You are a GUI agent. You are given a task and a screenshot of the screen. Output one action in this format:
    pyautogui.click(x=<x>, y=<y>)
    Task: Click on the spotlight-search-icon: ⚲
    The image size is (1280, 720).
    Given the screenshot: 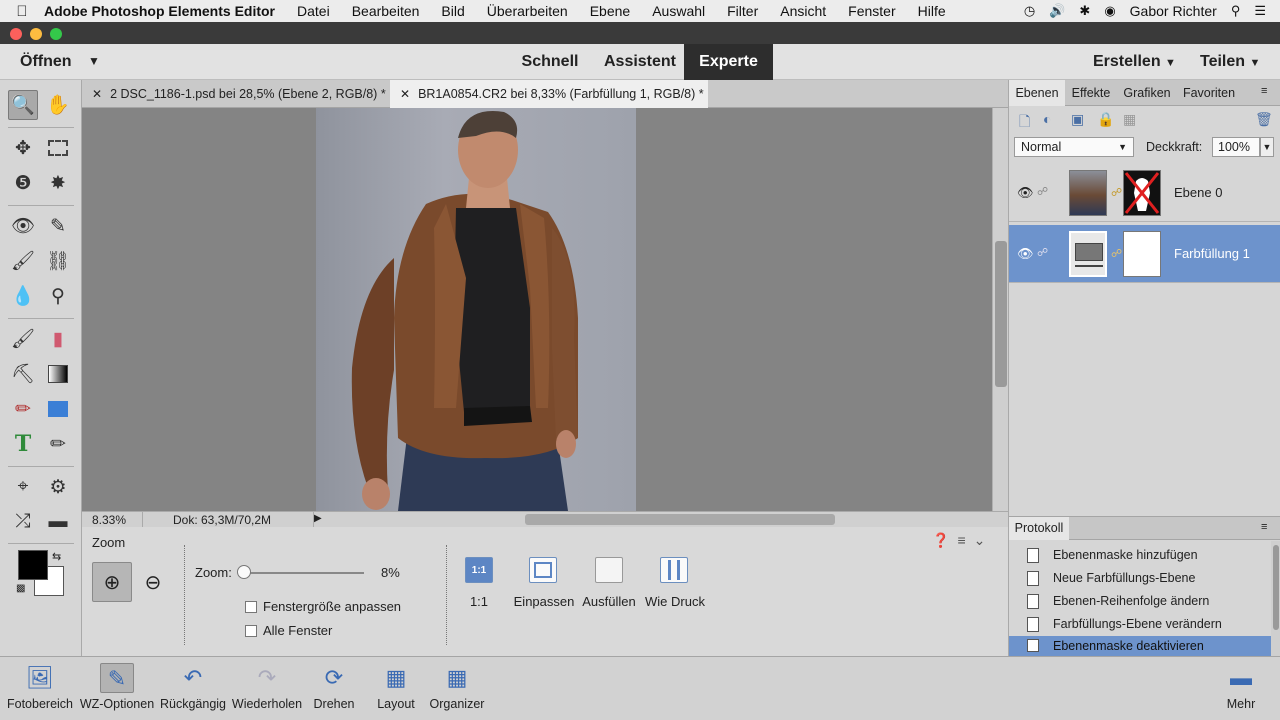 What is the action you would take?
    pyautogui.click(x=1236, y=11)
    